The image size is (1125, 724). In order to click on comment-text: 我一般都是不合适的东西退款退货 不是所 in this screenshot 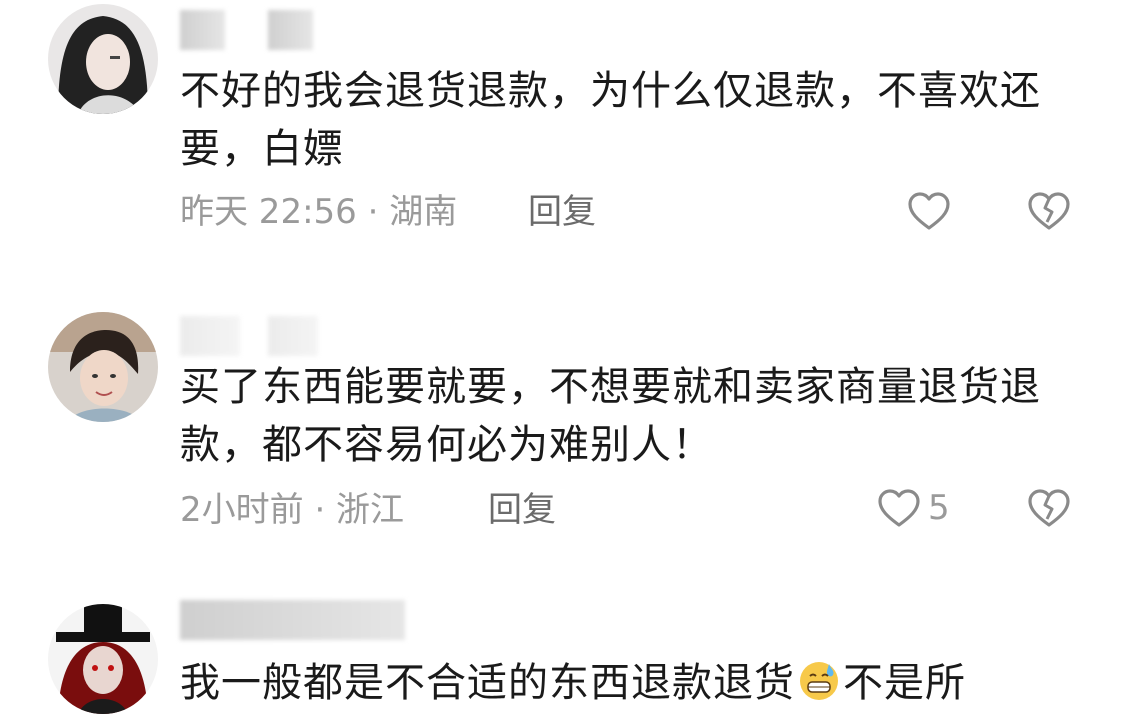, I will do `click(620, 683)`.